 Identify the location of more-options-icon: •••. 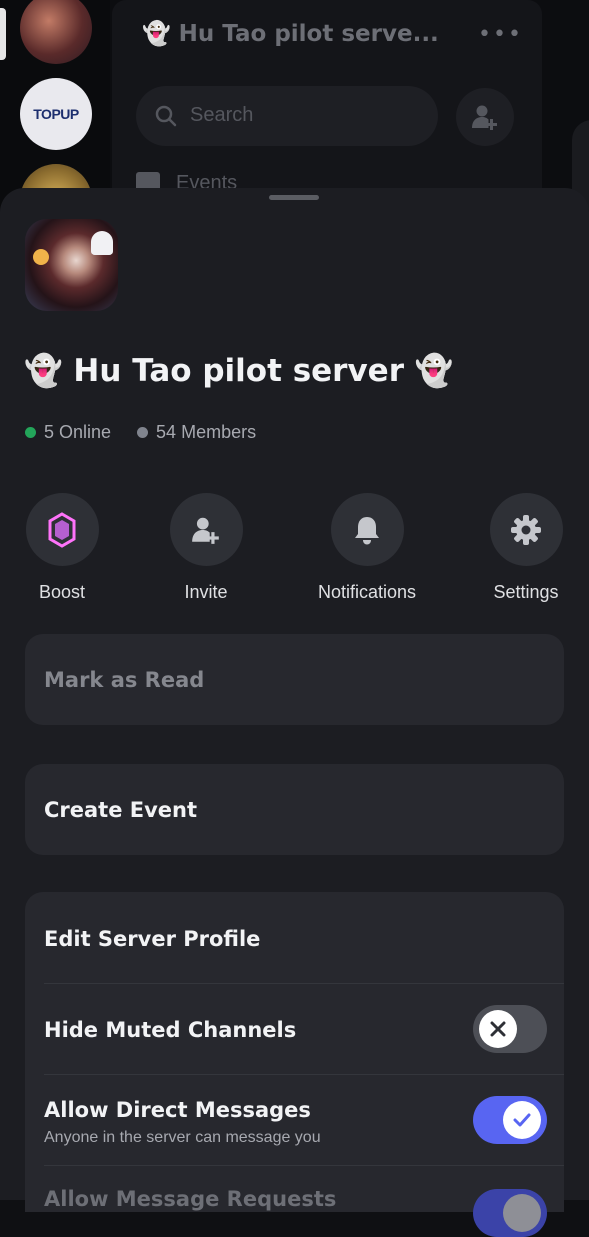
(500, 34).